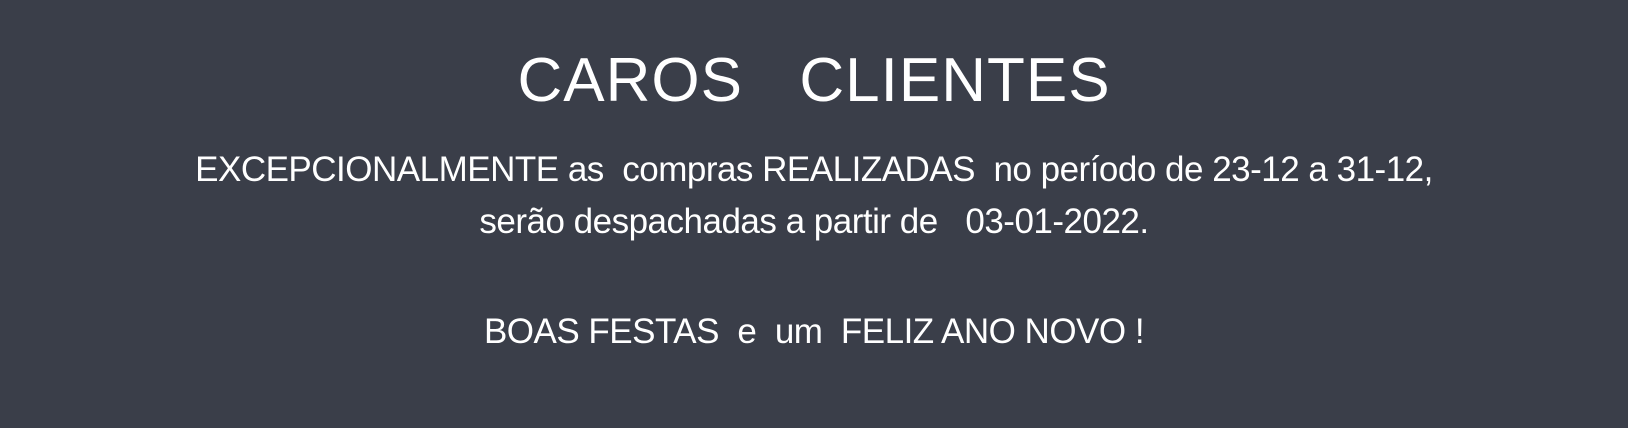 The width and height of the screenshot is (1628, 428). I want to click on banner-title: CAROS CLIENTES, so click(814, 80).